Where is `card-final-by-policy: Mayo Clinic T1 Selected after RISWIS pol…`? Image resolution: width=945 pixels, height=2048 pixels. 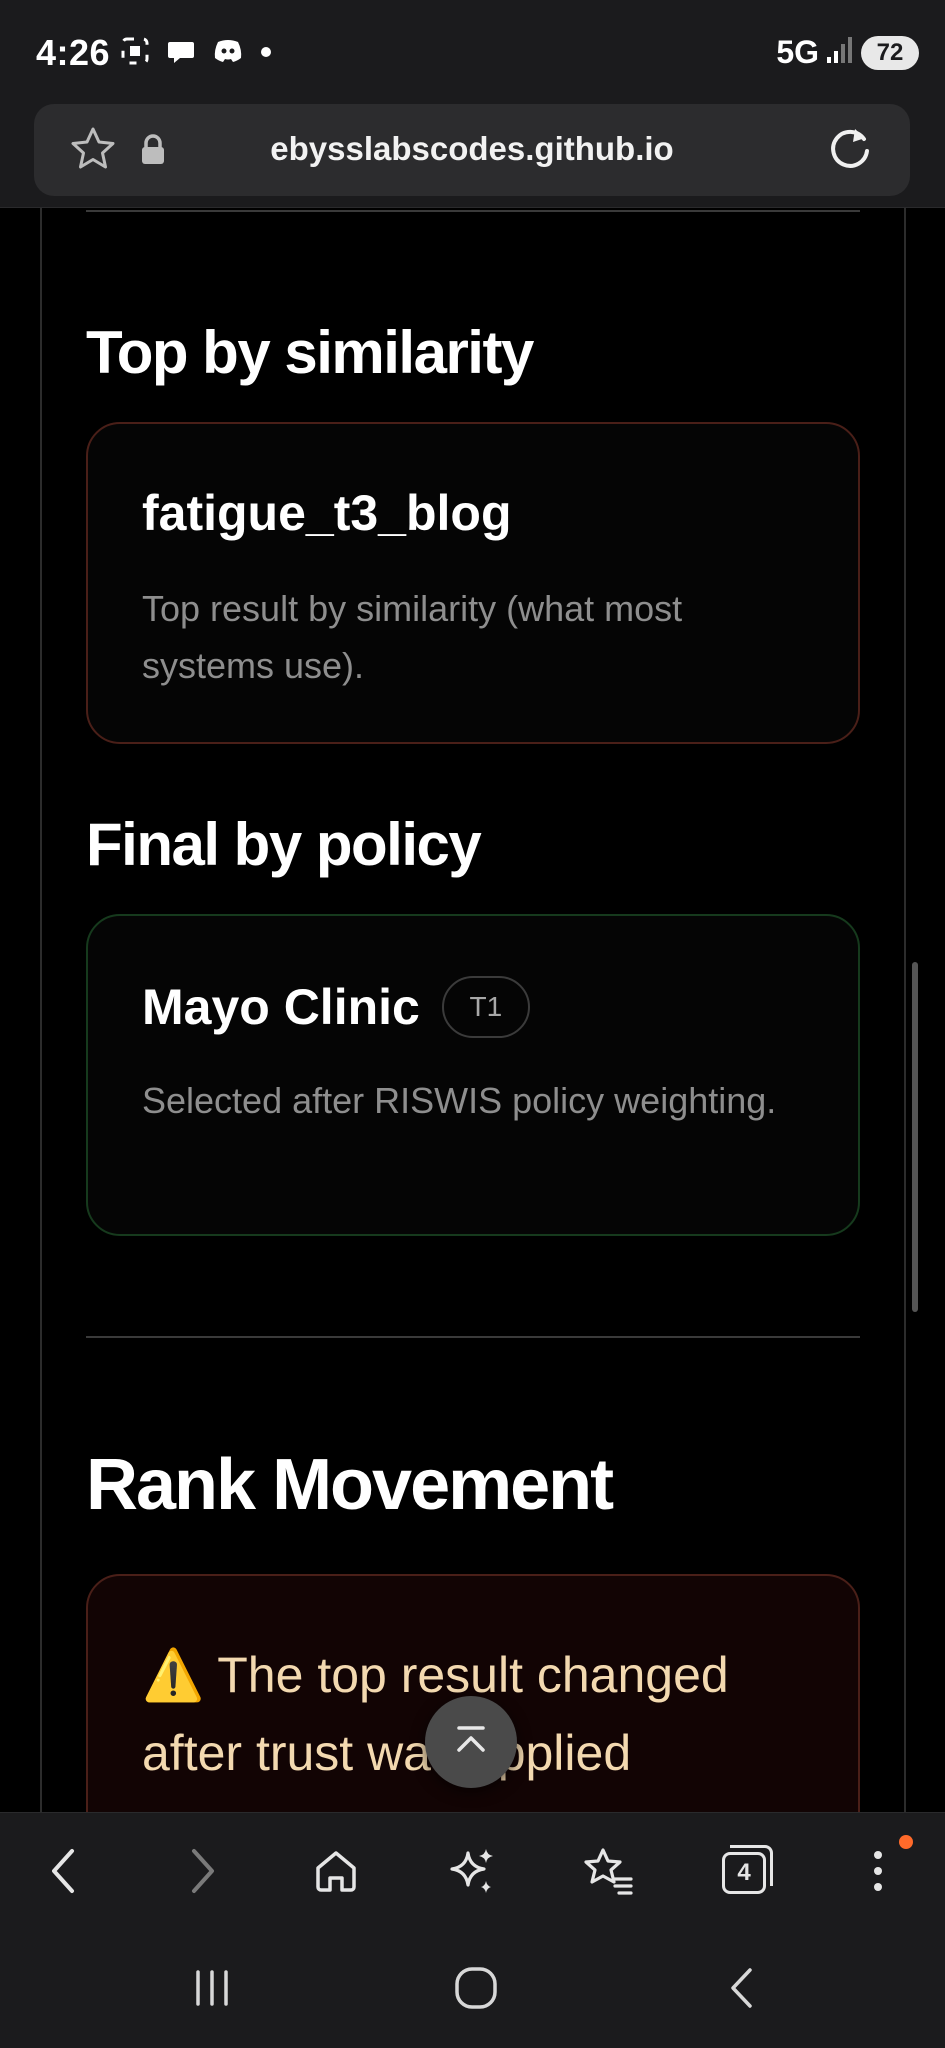
card-final-by-policy: Mayo Clinic T1 Selected after RISWIS pol… is located at coordinates (473, 1075).